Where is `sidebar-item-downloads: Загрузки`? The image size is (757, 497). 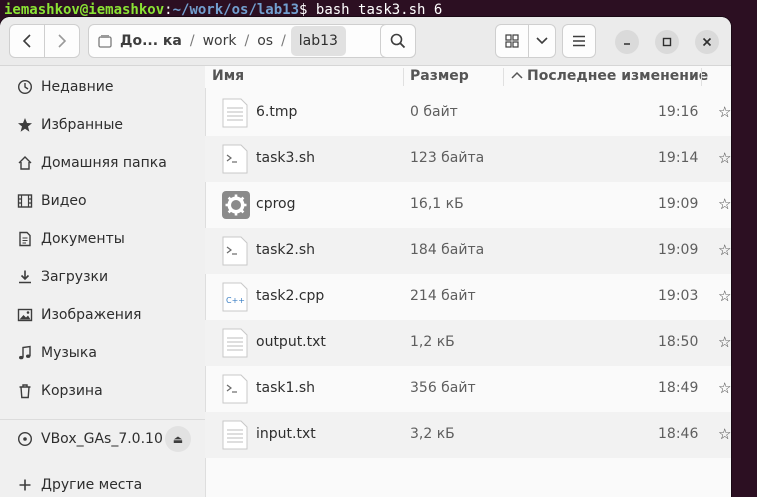
sidebar-item-downloads: Загрузки is located at coordinates (102, 277).